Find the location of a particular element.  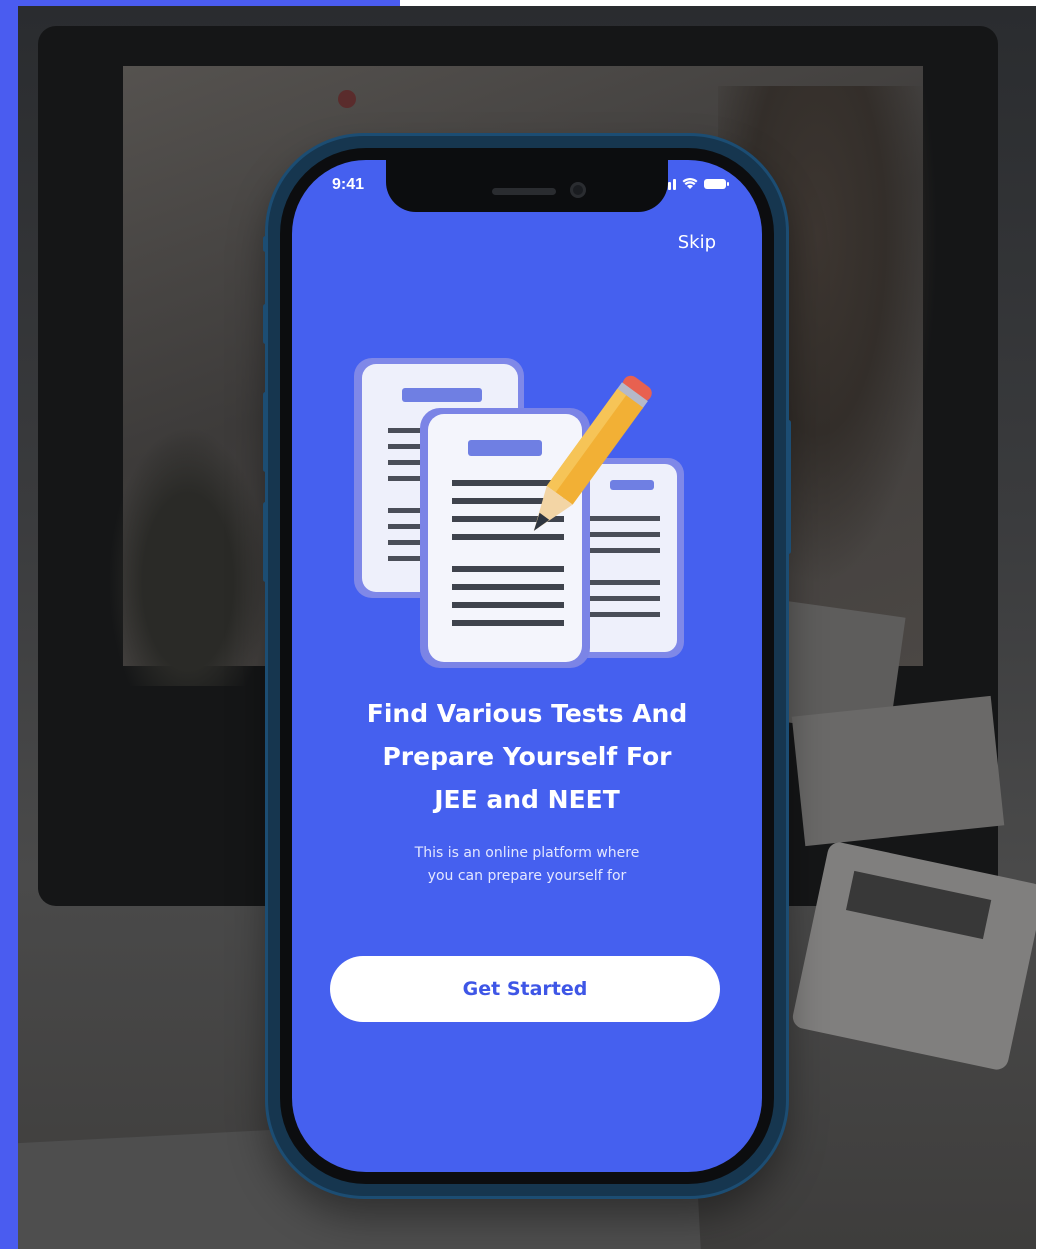

headline-line: JEE and NEET is located at coordinates (527, 799).